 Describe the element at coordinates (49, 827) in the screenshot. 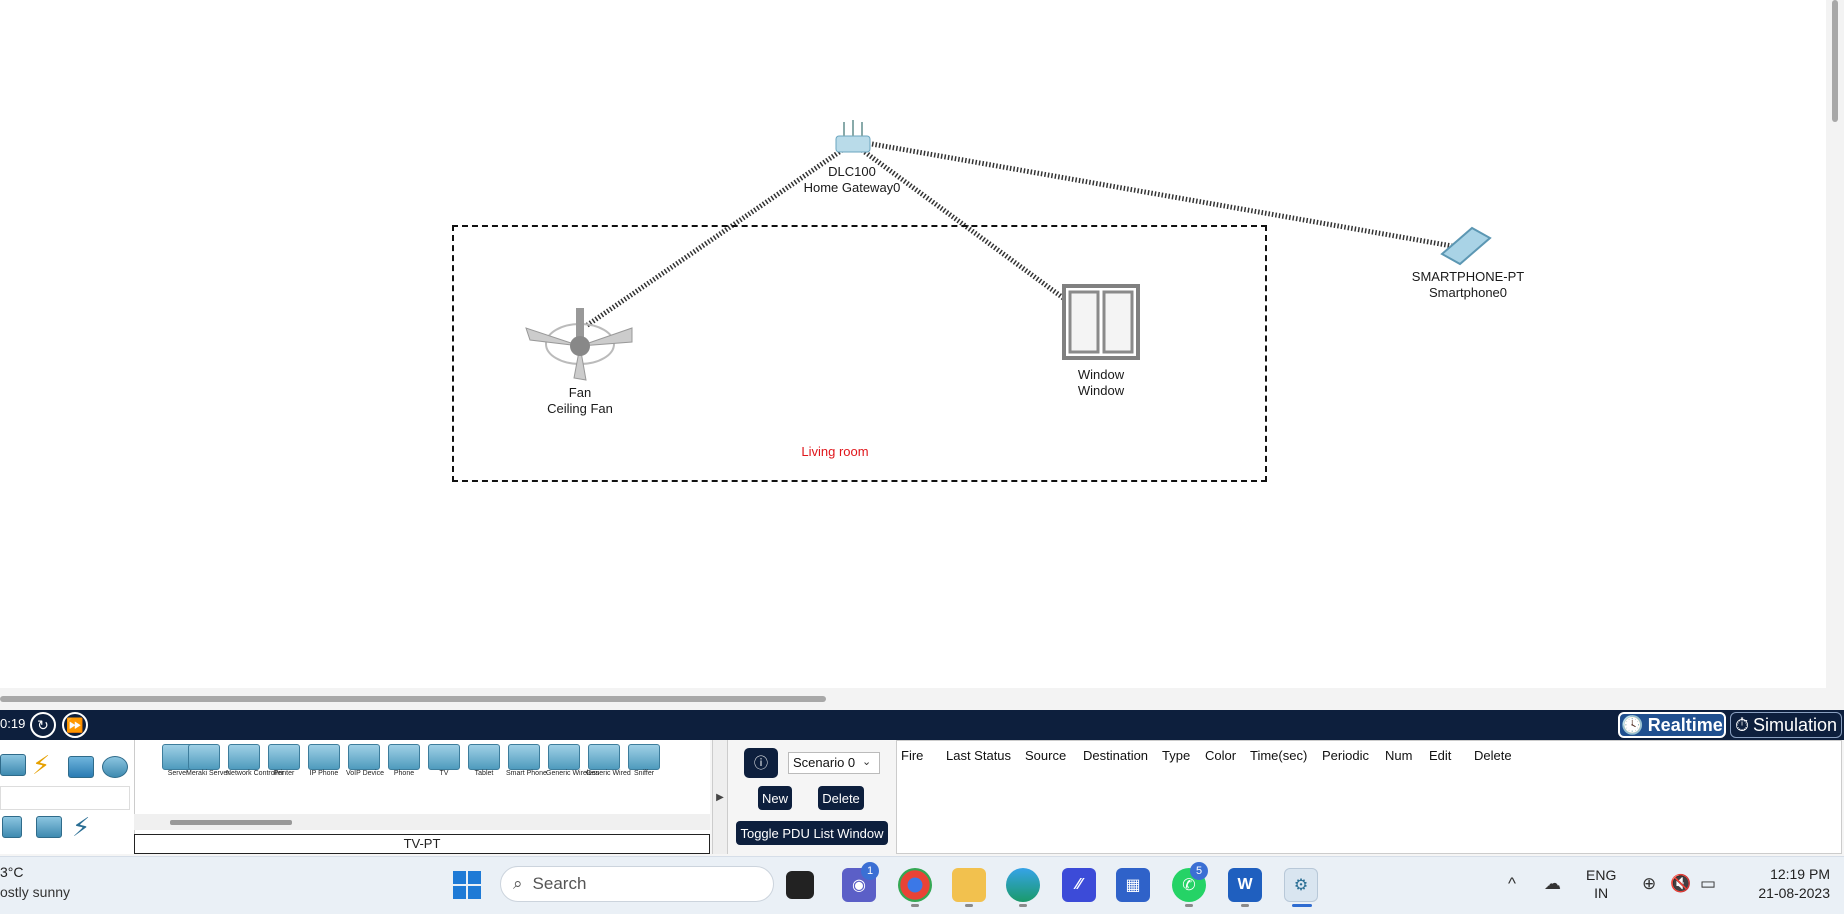

I see `multiuser-icon` at that location.